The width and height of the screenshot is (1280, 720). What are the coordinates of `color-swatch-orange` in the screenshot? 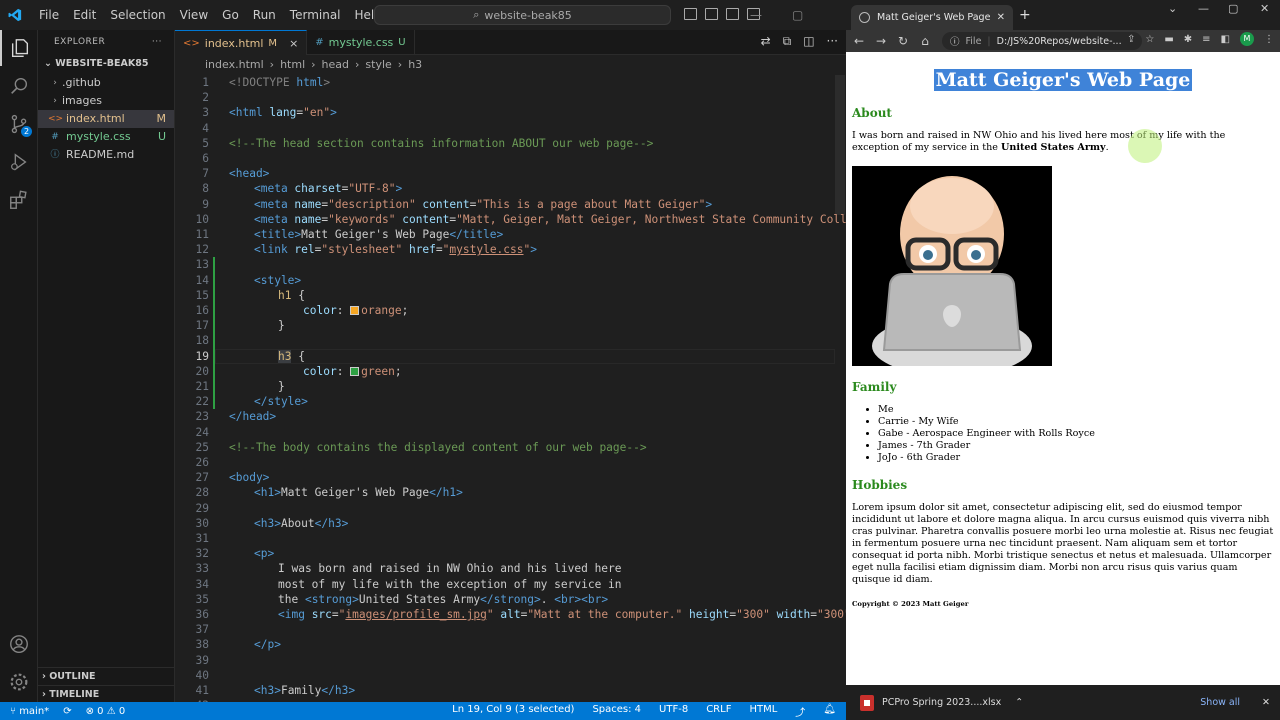 It's located at (355, 310).